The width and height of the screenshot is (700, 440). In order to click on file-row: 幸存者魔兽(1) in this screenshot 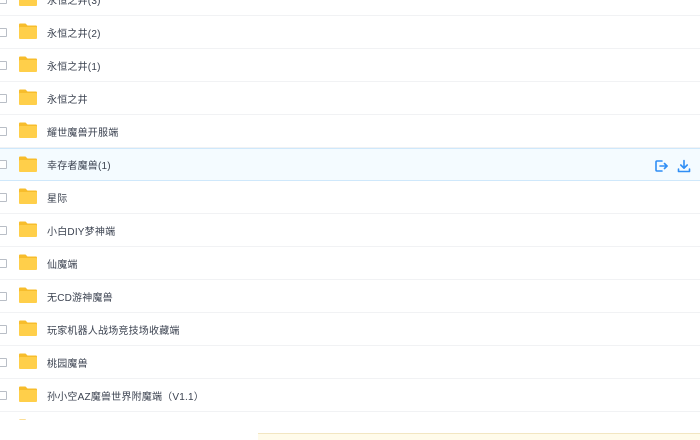, I will do `click(350, 164)`.